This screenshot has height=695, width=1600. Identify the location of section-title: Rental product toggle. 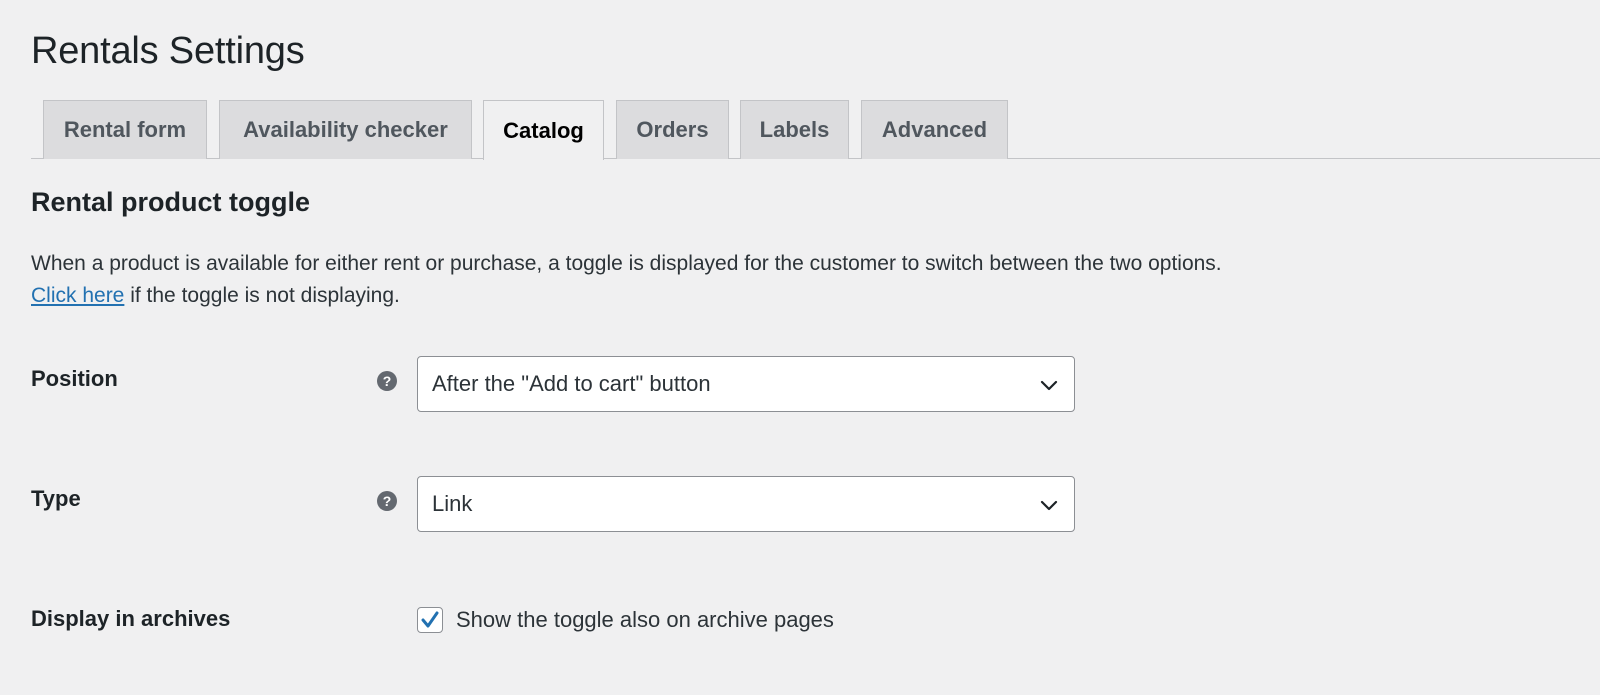
(170, 202).